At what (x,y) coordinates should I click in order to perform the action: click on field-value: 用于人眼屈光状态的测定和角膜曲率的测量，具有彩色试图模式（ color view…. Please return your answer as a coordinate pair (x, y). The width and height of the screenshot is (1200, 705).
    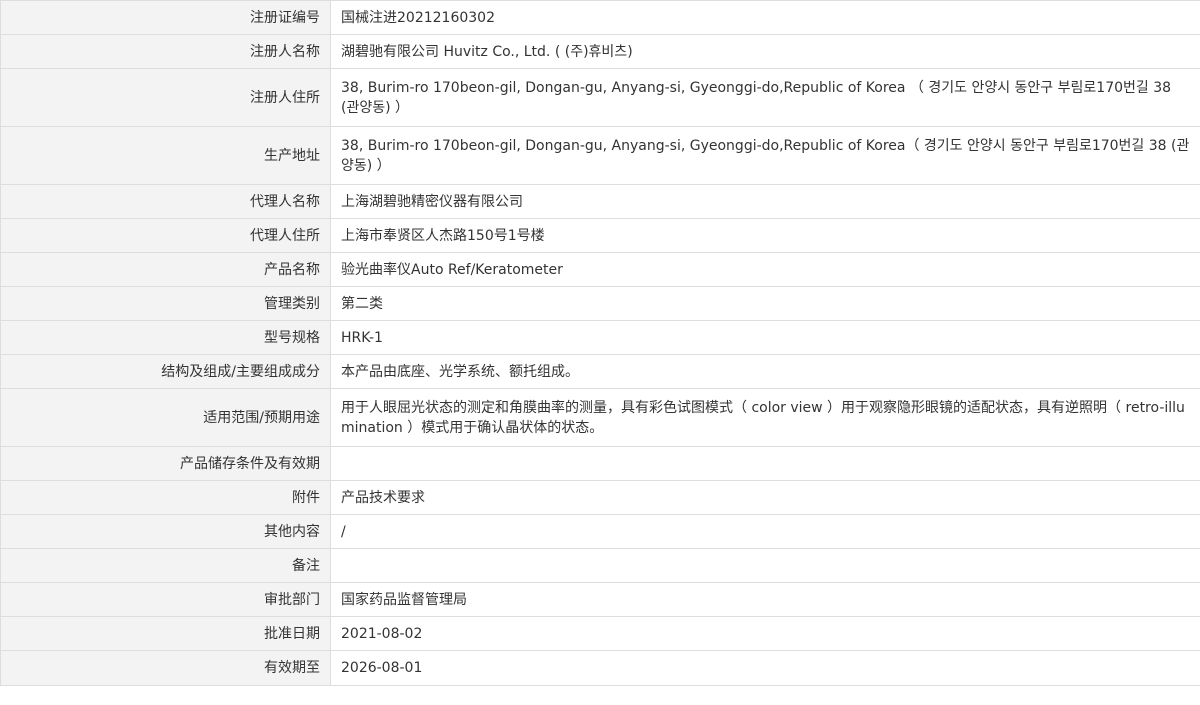
    Looking at the image, I should click on (765, 417).